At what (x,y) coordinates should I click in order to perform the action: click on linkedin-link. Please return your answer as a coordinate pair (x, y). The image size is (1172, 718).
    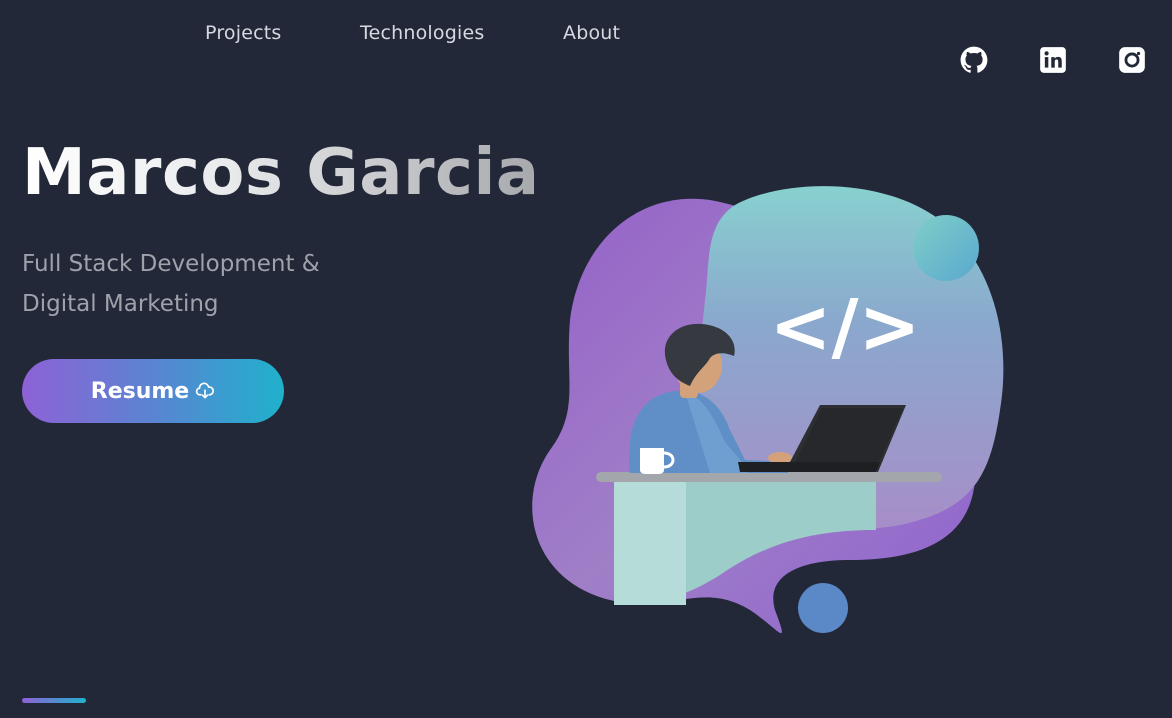
    Looking at the image, I should click on (1053, 60).